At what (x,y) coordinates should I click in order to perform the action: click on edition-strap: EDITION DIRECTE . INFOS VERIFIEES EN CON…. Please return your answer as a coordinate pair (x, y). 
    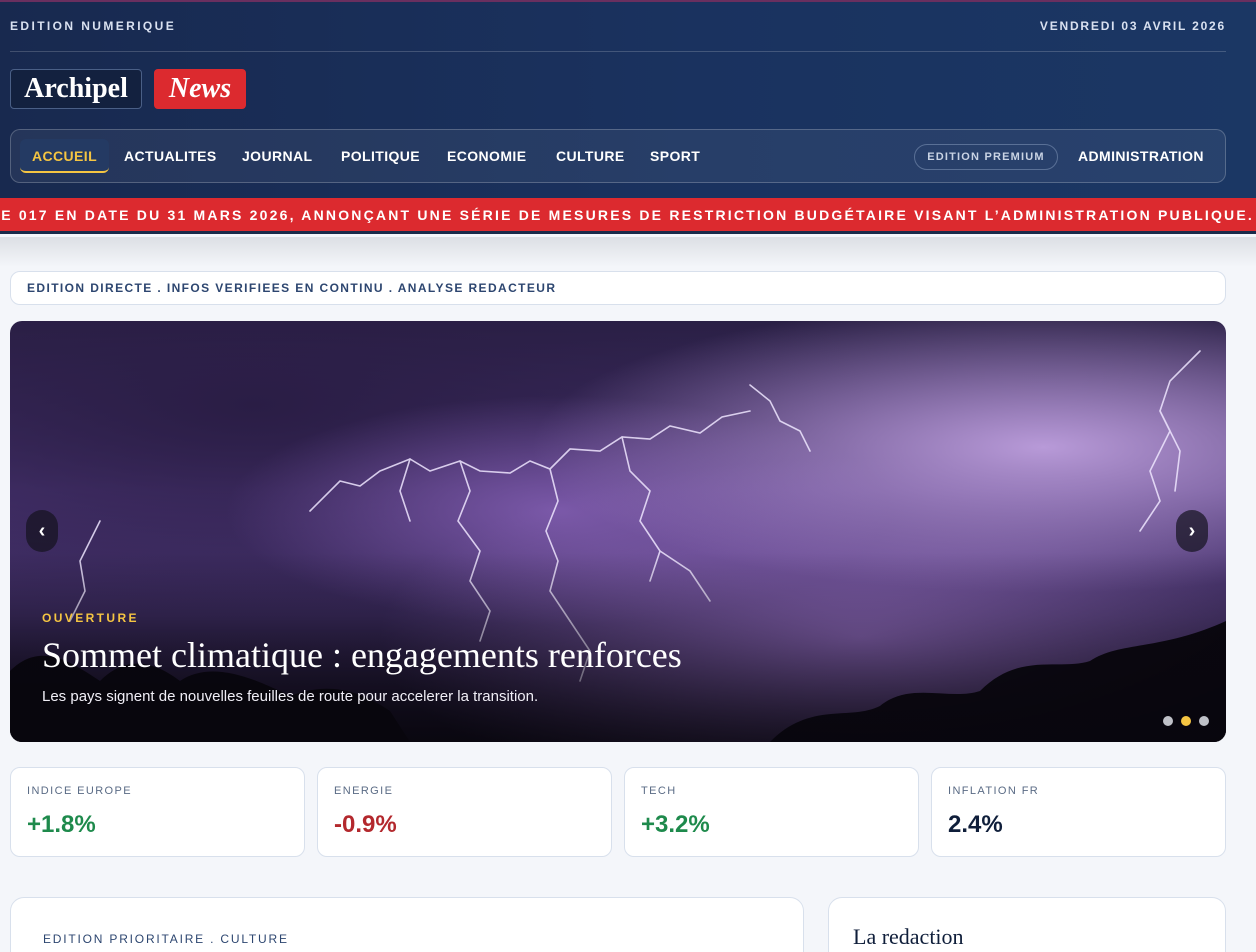
    Looking at the image, I should click on (618, 288).